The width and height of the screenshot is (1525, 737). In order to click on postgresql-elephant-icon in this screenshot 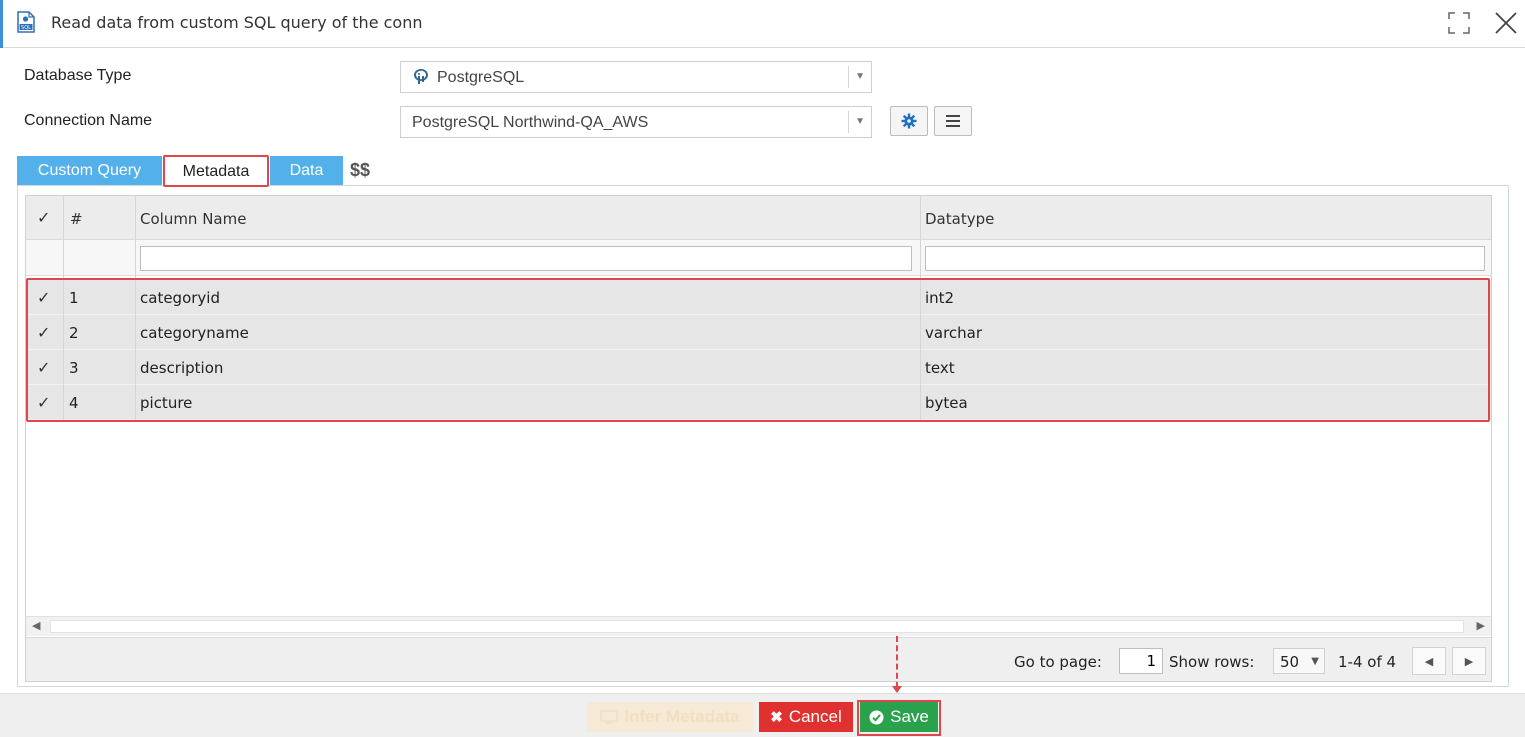, I will do `click(421, 76)`.